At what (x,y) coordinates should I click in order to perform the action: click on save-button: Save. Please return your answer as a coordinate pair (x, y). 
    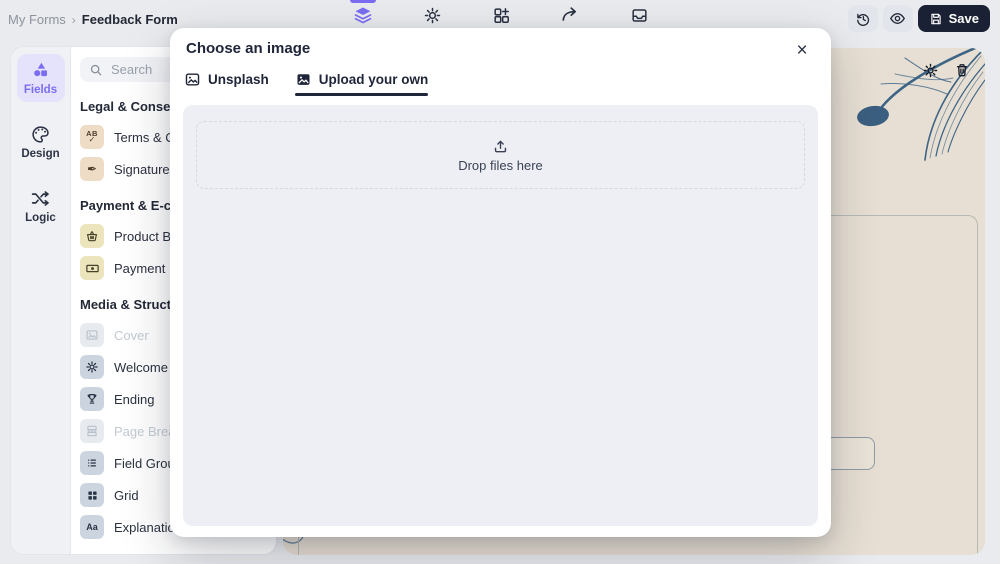
    Looking at the image, I should click on (953, 18).